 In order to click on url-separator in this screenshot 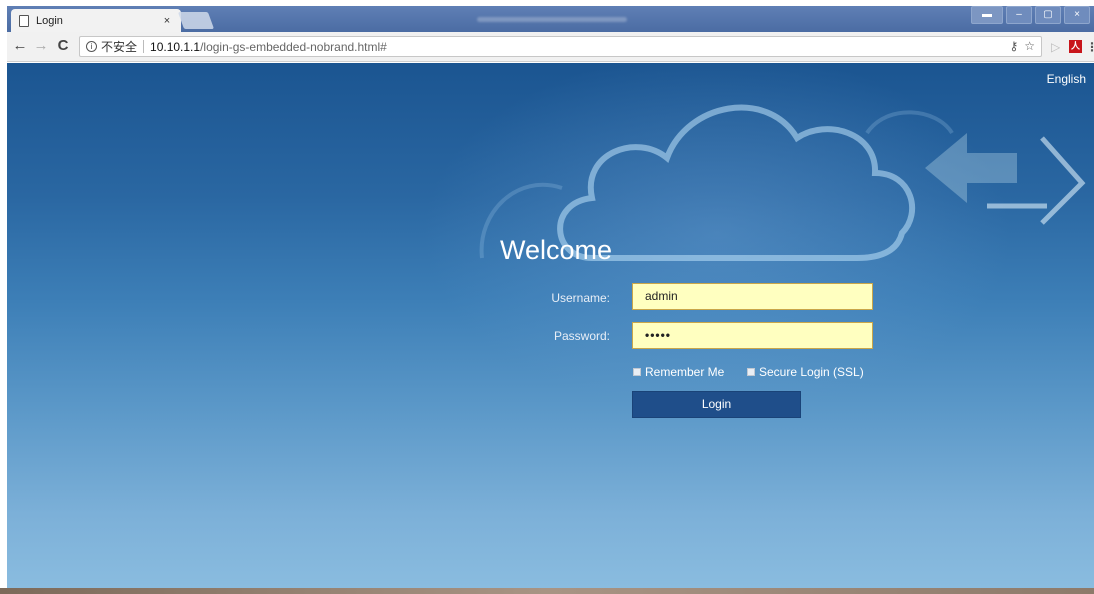, I will do `click(144, 46)`.